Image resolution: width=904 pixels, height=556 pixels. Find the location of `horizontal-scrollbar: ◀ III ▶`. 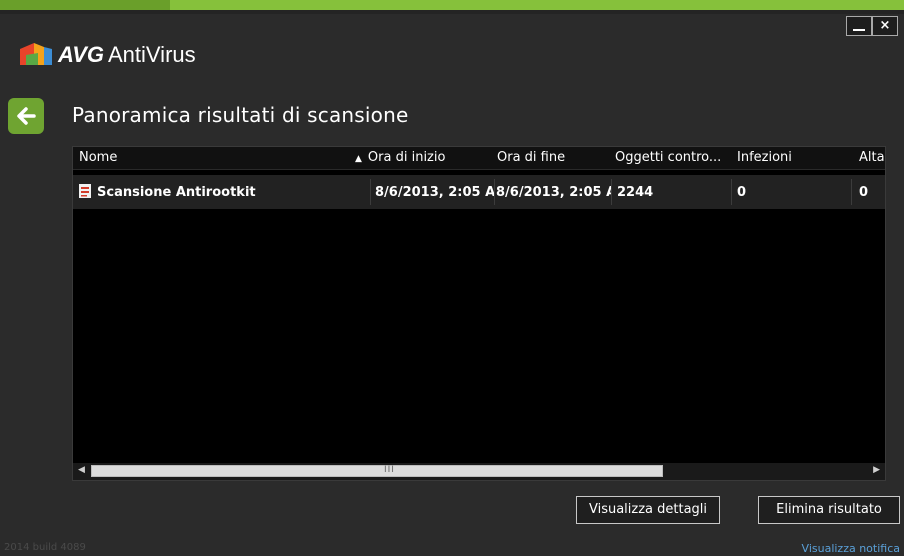

horizontal-scrollbar: ◀ III ▶ is located at coordinates (479, 471).